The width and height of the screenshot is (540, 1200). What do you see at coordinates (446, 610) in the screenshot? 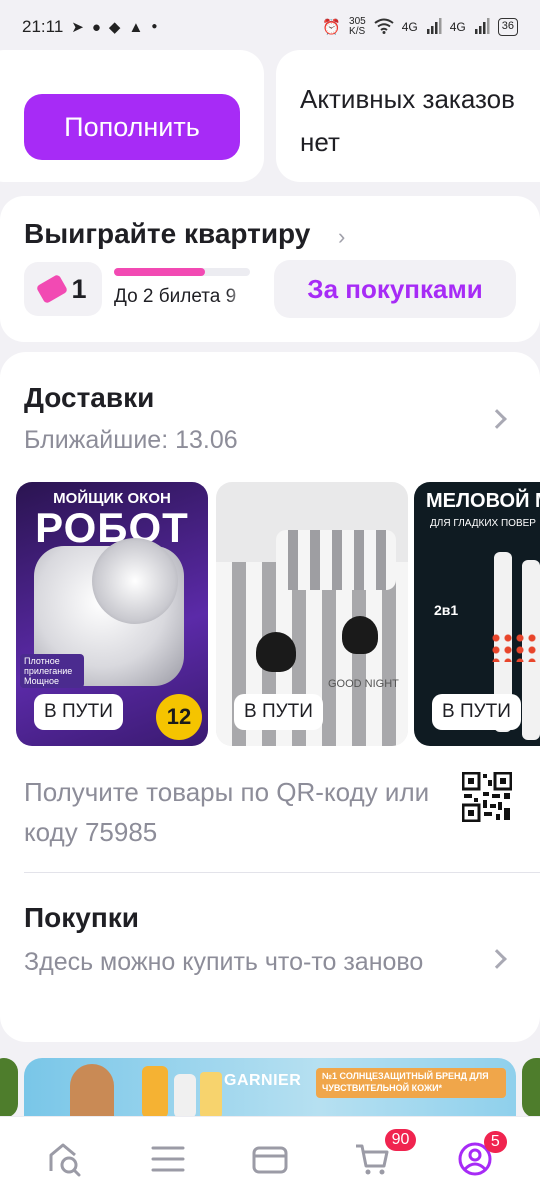
I see `marker-label: 2в1` at bounding box center [446, 610].